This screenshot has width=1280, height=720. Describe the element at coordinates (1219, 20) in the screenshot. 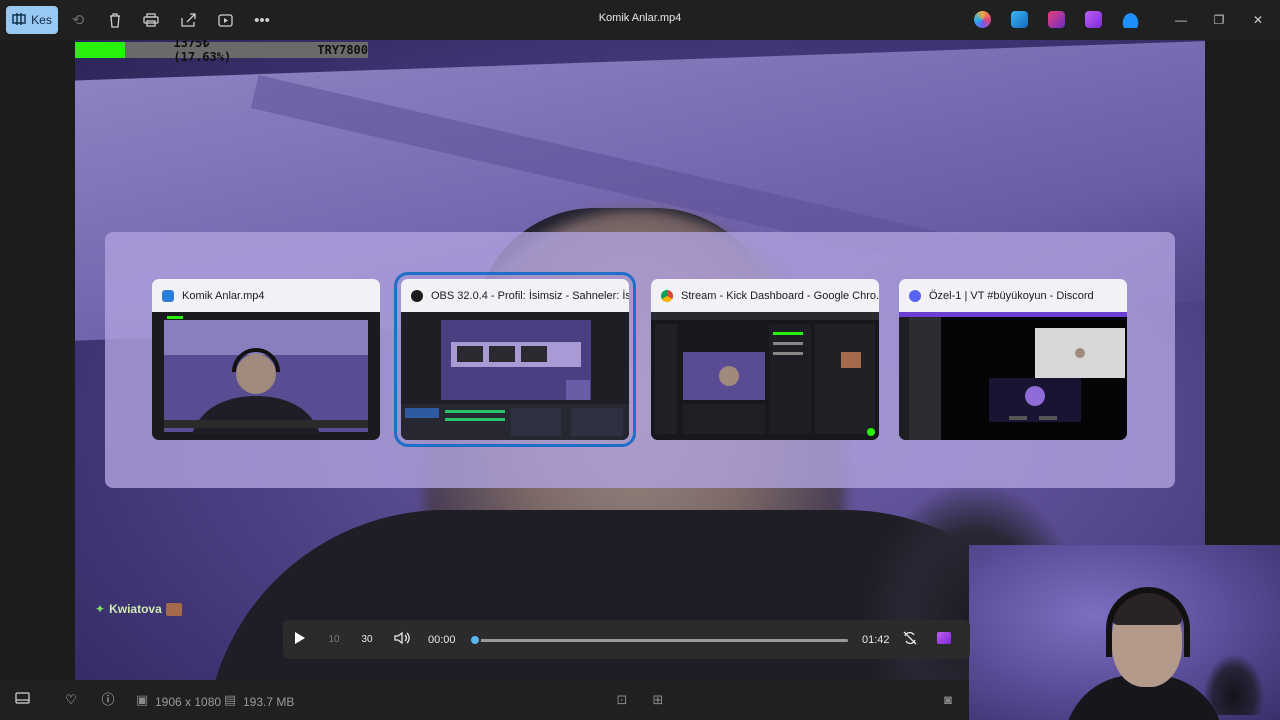

I see `restore-button: ❐` at that location.